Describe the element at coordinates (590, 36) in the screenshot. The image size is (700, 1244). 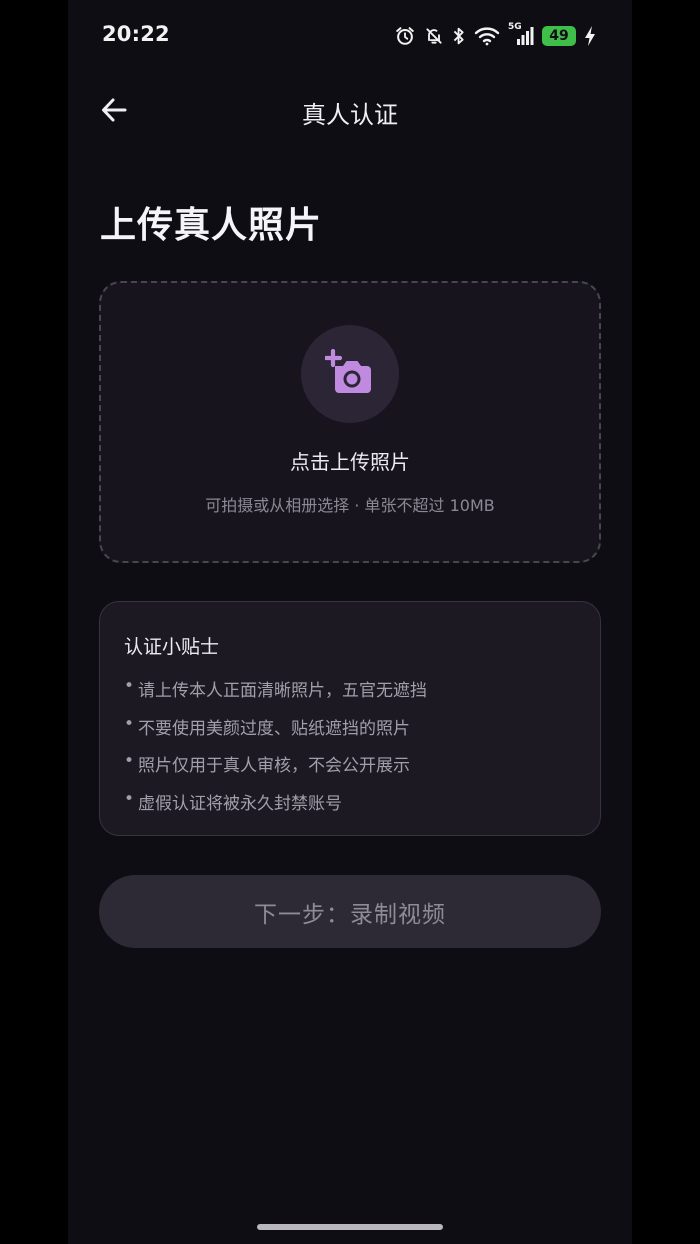
I see `charging-icon` at that location.